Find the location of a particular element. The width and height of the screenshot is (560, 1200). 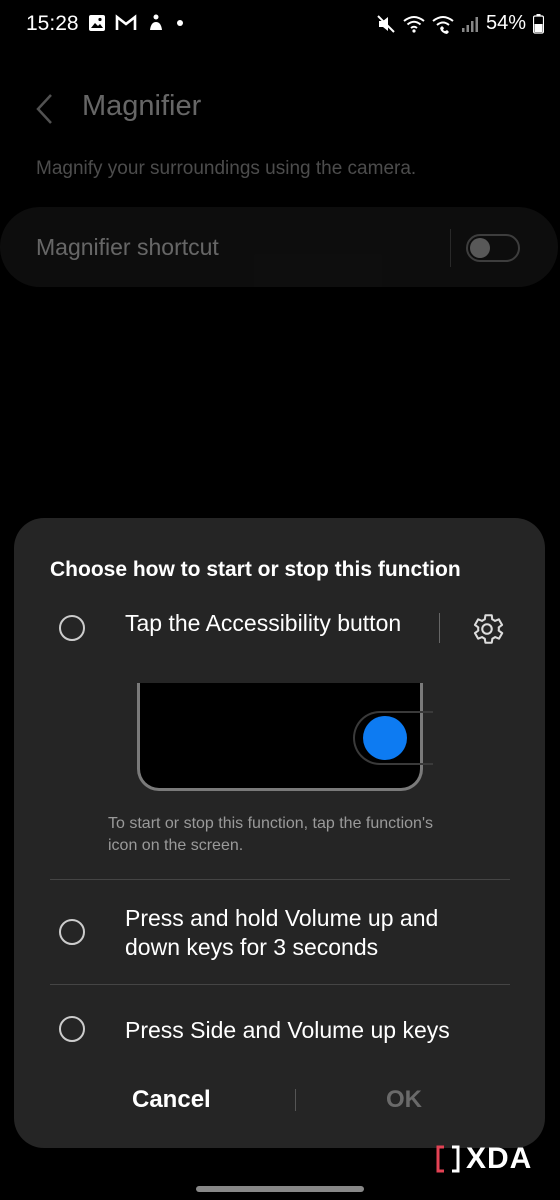

option-accessibility-button-radio is located at coordinates (72, 628).